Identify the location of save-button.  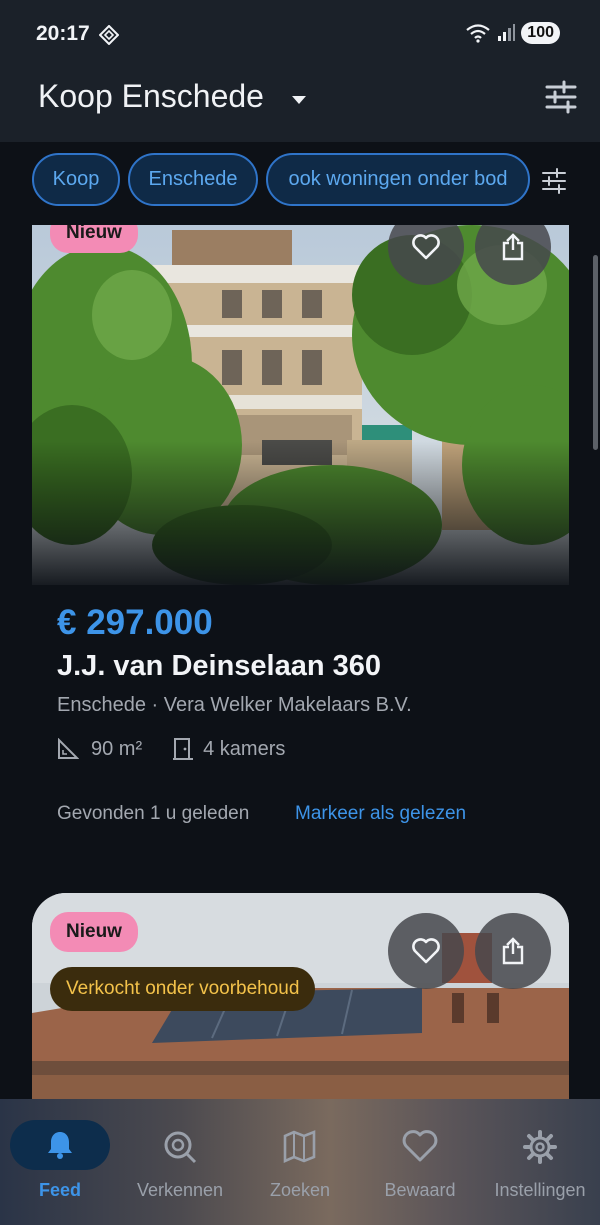
(426, 951).